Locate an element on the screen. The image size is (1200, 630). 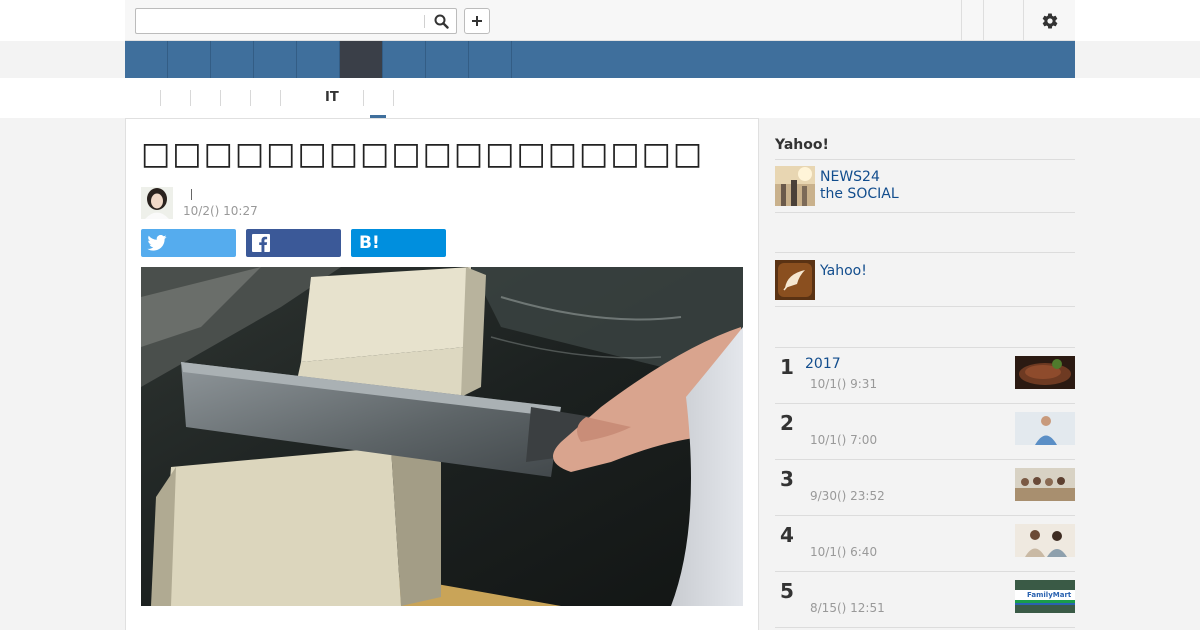
settings-button is located at coordinates (1050, 21).